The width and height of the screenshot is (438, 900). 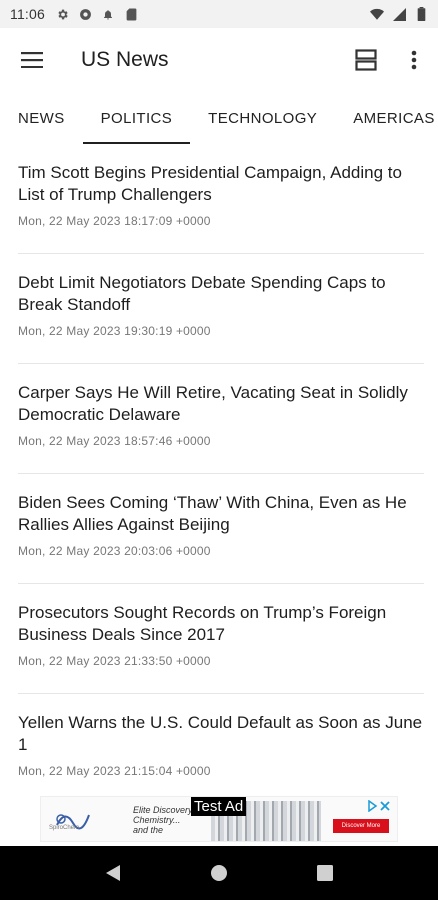 I want to click on tab-americas: AMERICAS, so click(x=386, y=118).